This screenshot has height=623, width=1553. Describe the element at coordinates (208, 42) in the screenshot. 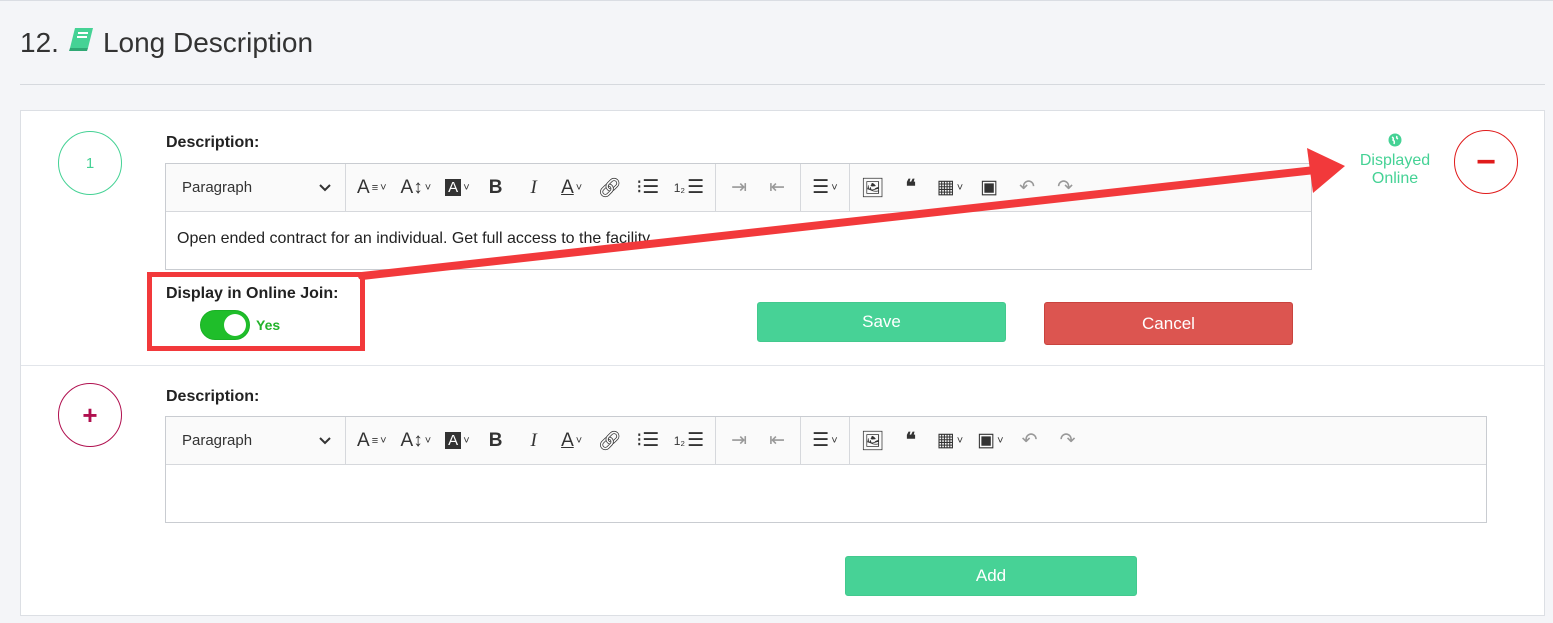

I see `section-heading: Long Description` at that location.